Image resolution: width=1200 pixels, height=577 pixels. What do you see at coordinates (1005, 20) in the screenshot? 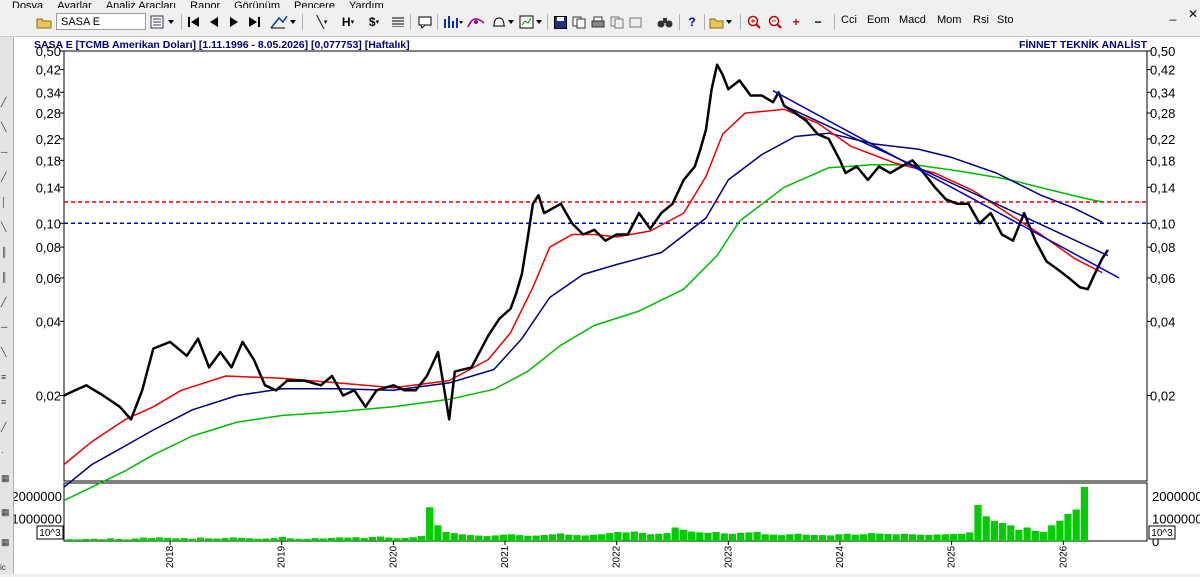
I see `indicator-sto: Sto` at bounding box center [1005, 20].